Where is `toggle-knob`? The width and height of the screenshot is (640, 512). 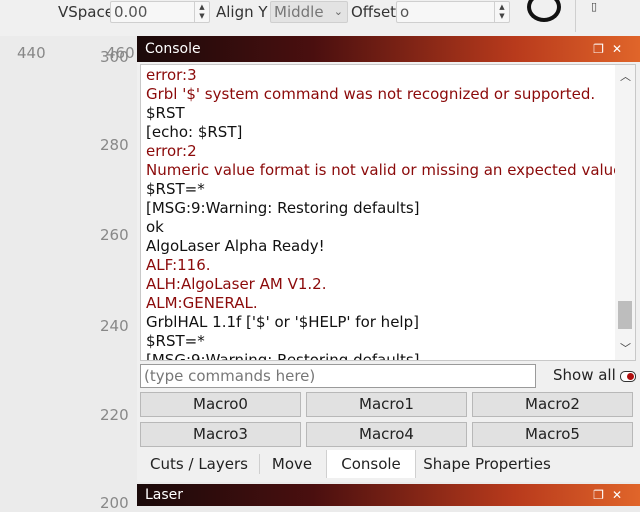 toggle-knob is located at coordinates (630, 376).